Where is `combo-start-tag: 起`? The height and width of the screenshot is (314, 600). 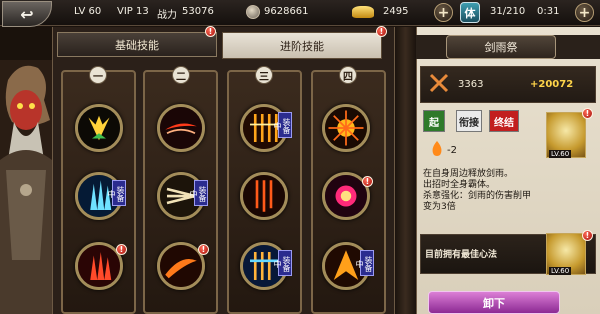 combo-start-tag: 起 is located at coordinates (434, 121).